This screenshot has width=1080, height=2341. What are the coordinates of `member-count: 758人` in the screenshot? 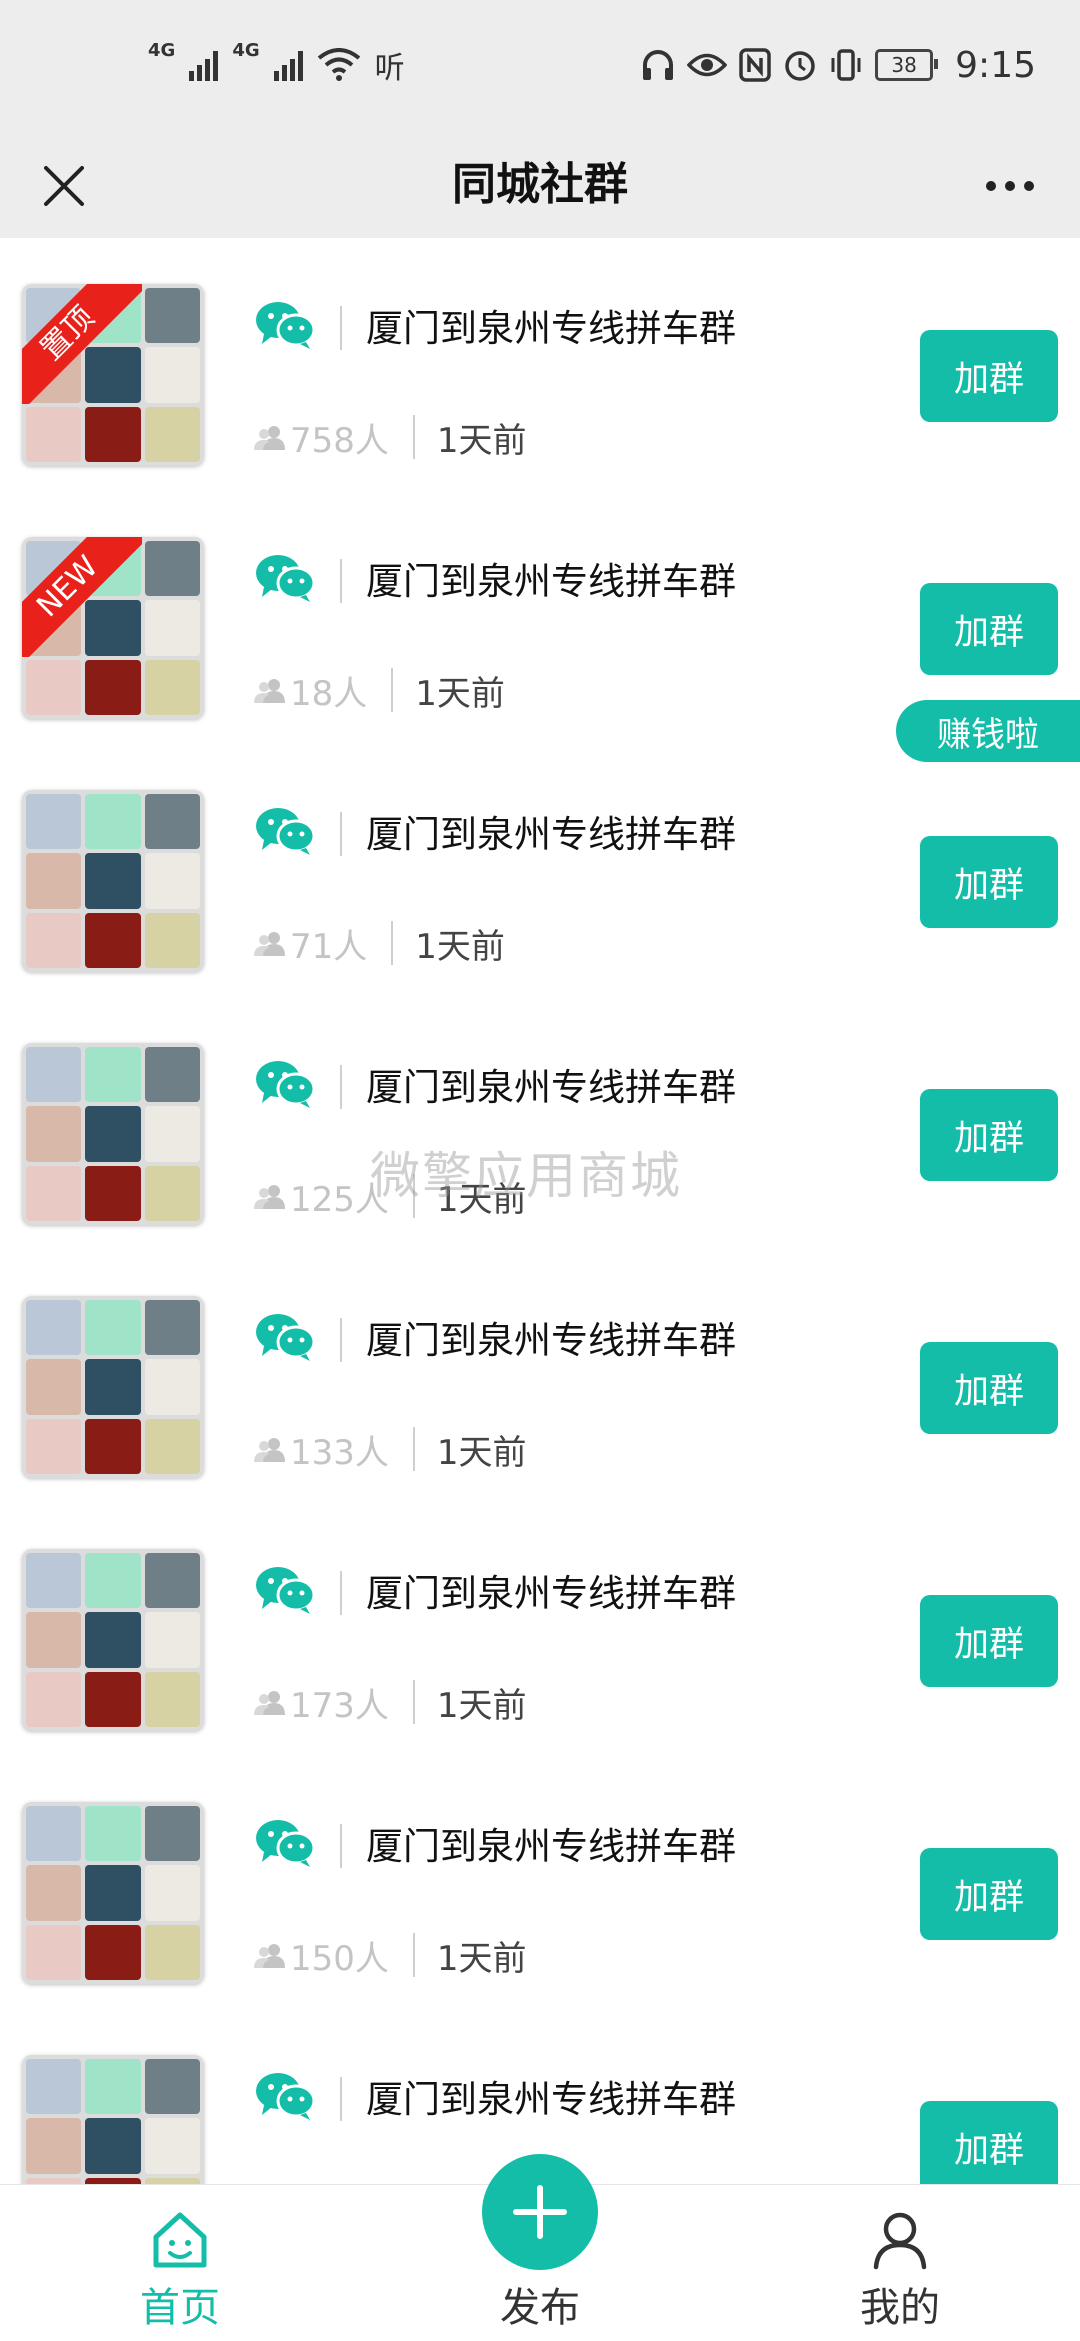 It's located at (321, 437).